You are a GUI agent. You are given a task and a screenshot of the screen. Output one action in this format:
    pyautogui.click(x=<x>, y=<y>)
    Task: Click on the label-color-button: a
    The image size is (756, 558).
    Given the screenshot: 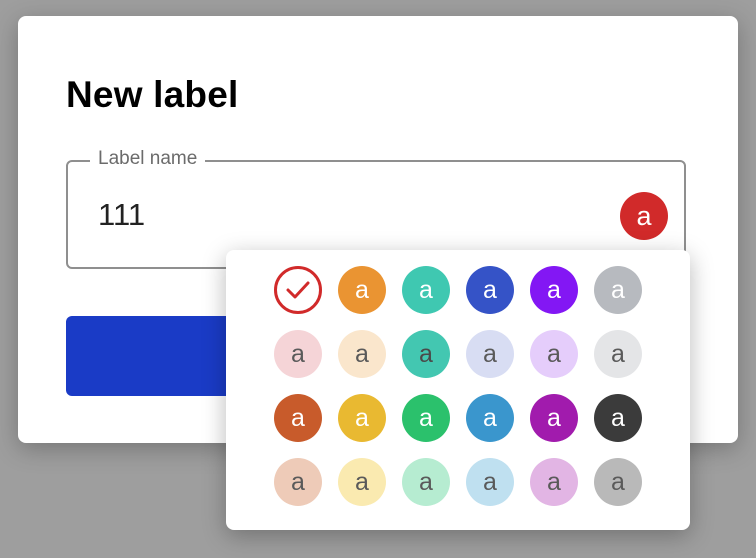 What is the action you would take?
    pyautogui.click(x=644, y=216)
    